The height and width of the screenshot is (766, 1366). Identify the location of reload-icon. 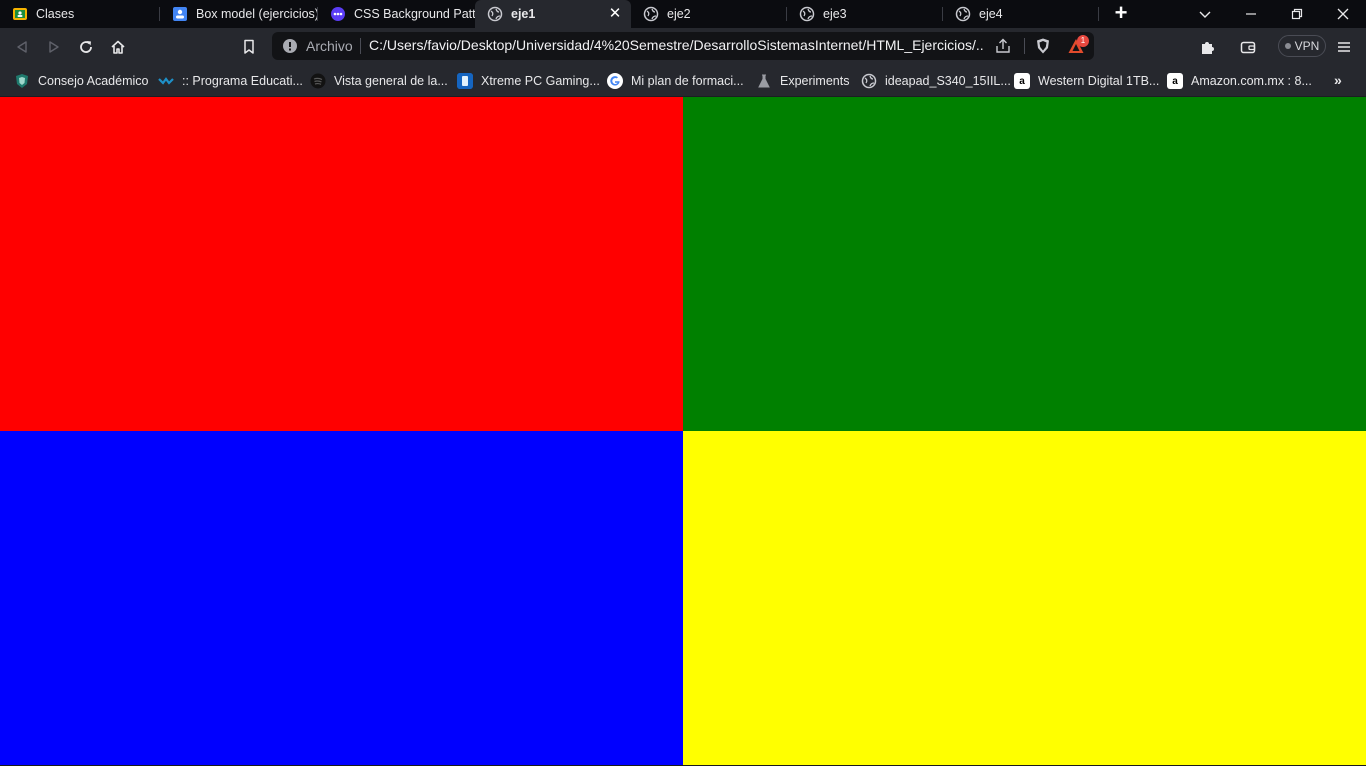
(86, 47).